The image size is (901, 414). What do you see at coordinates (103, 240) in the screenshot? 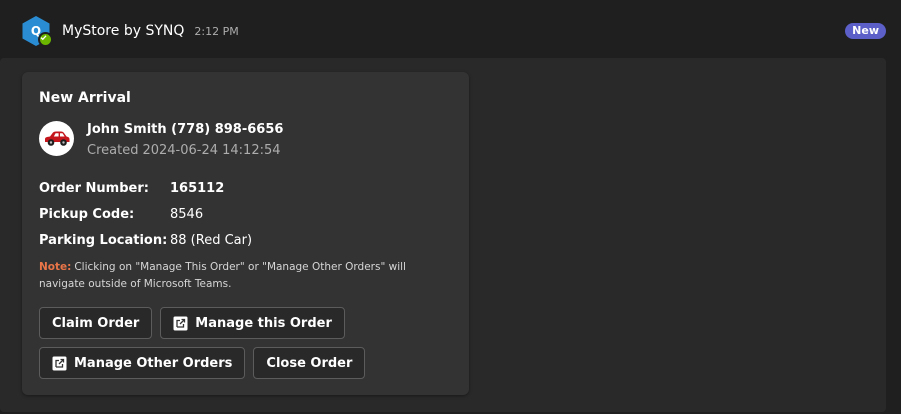
I see `fact-key: Parking Location:` at bounding box center [103, 240].